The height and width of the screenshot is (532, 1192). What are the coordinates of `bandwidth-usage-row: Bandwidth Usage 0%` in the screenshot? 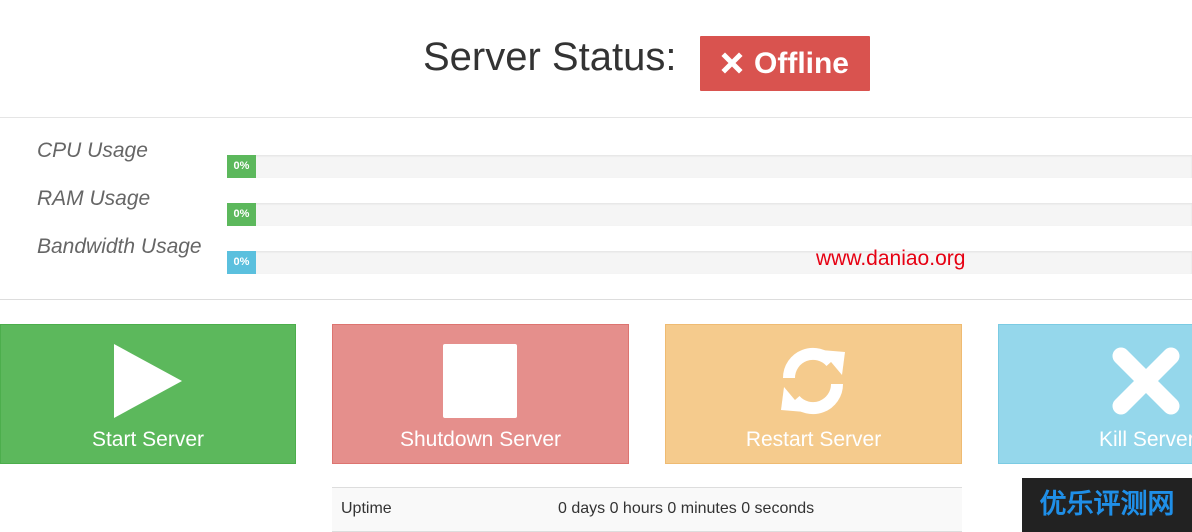 It's located at (596, 253).